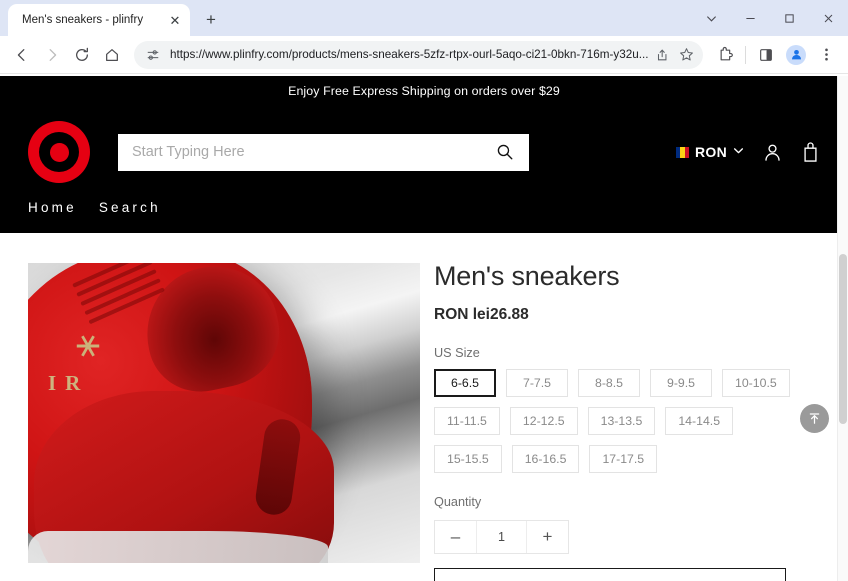 The height and width of the screenshot is (581, 848). I want to click on forward-icon, so click(52, 55).